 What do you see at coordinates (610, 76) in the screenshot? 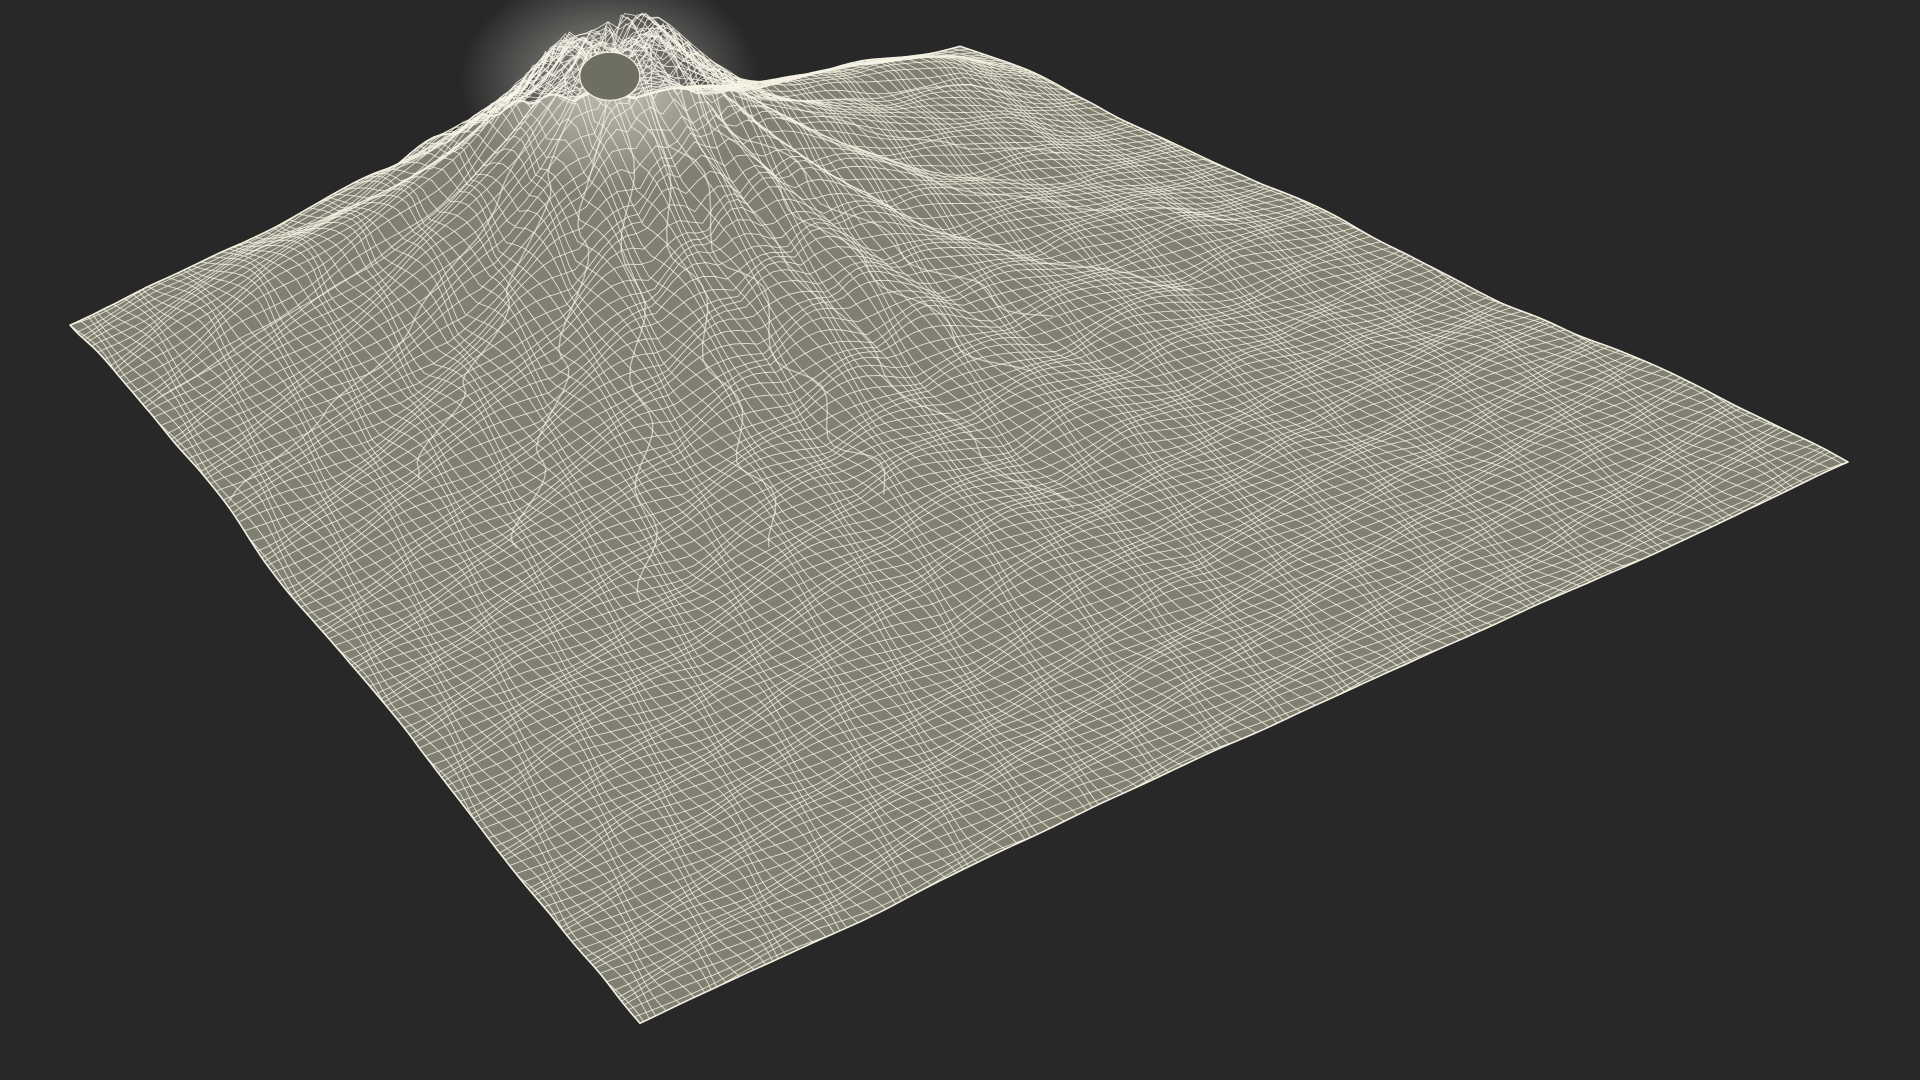
I see `volcano-crater` at bounding box center [610, 76].